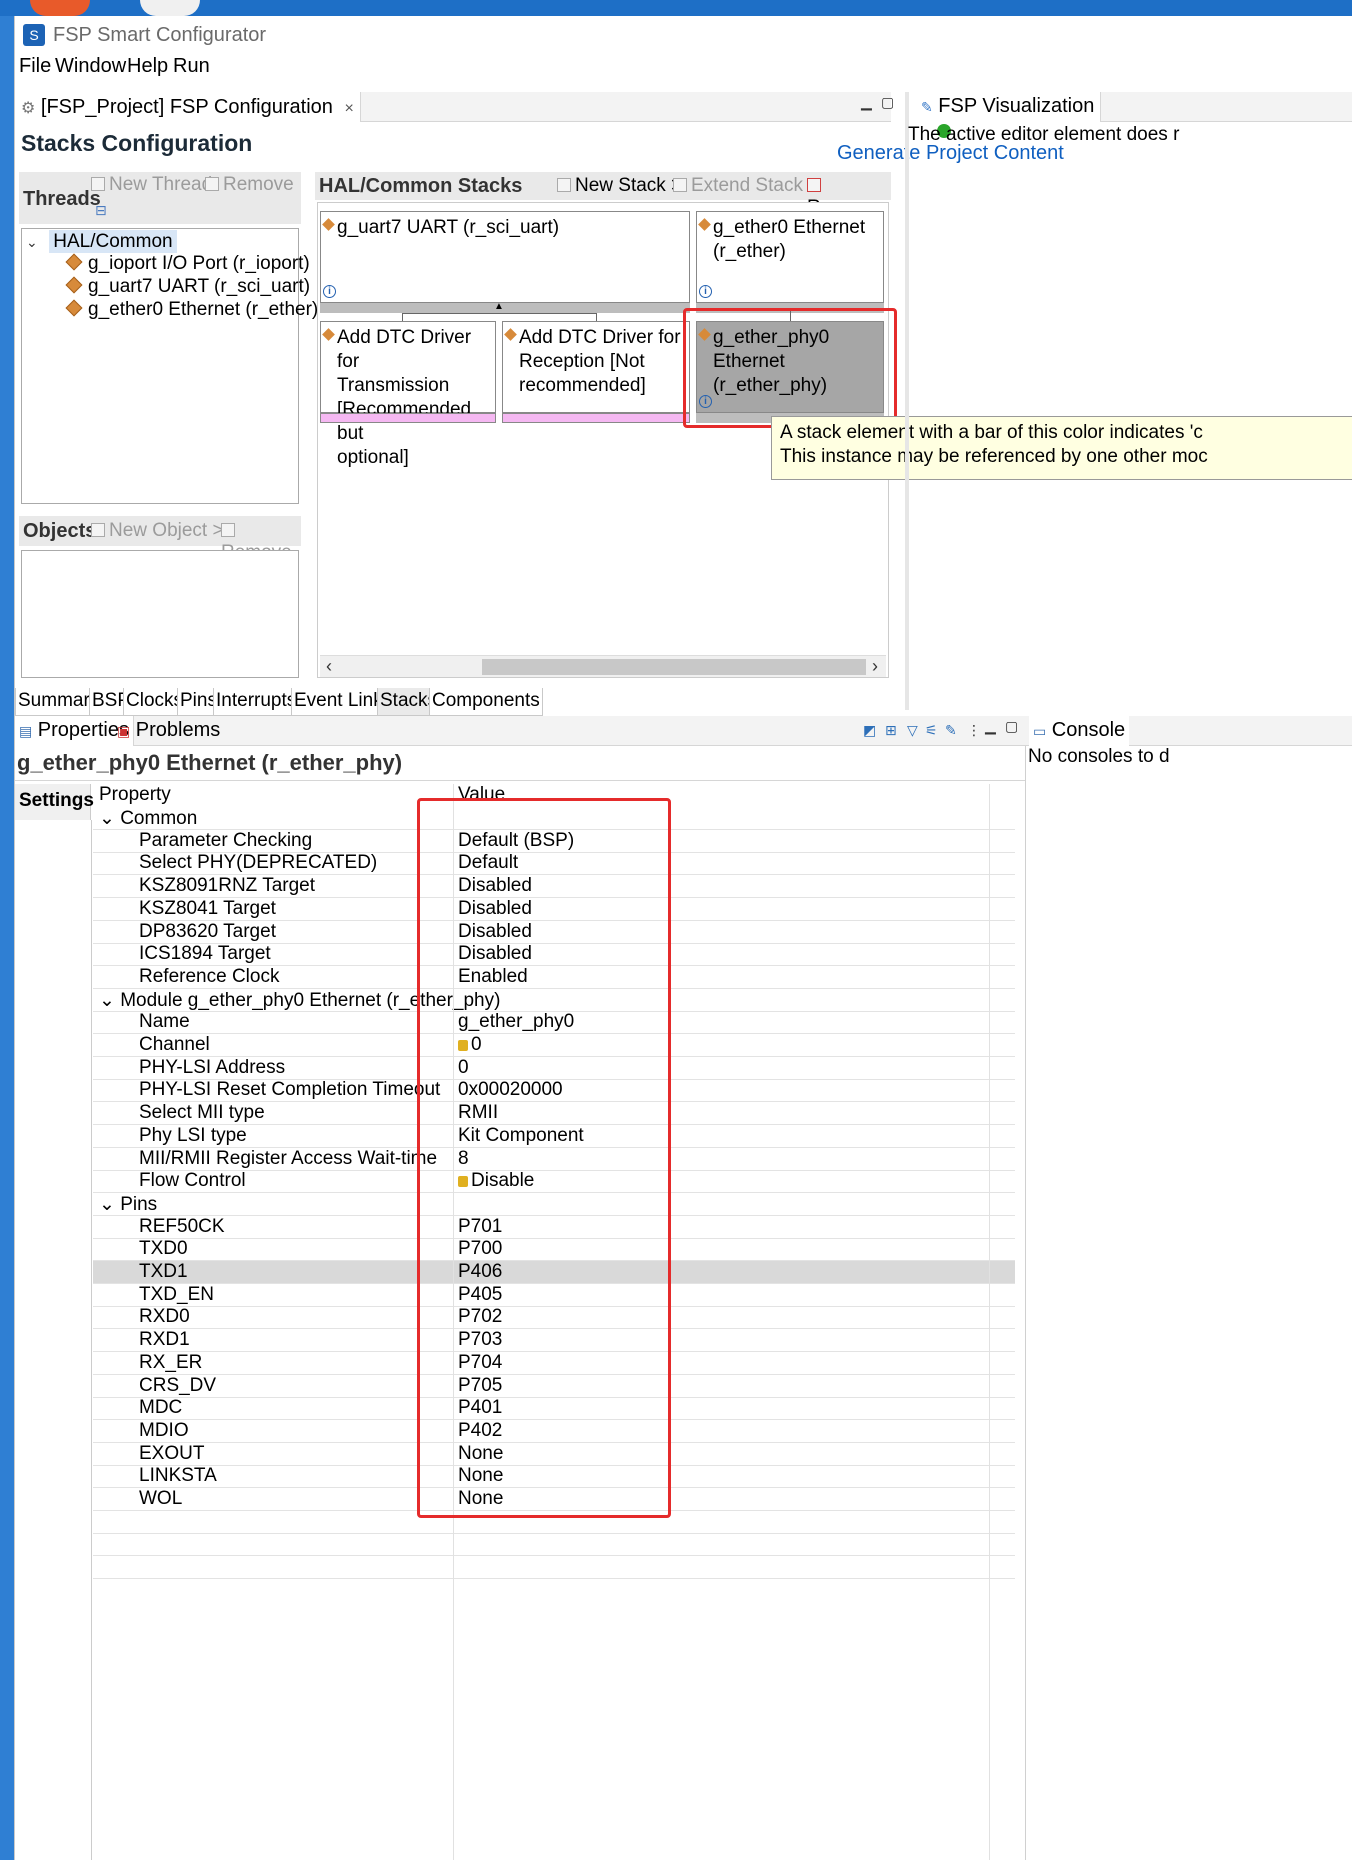 The width and height of the screenshot is (1352, 1860). Describe the element at coordinates (161, 184) in the screenshot. I see `new-thread-label: New Thread` at that location.